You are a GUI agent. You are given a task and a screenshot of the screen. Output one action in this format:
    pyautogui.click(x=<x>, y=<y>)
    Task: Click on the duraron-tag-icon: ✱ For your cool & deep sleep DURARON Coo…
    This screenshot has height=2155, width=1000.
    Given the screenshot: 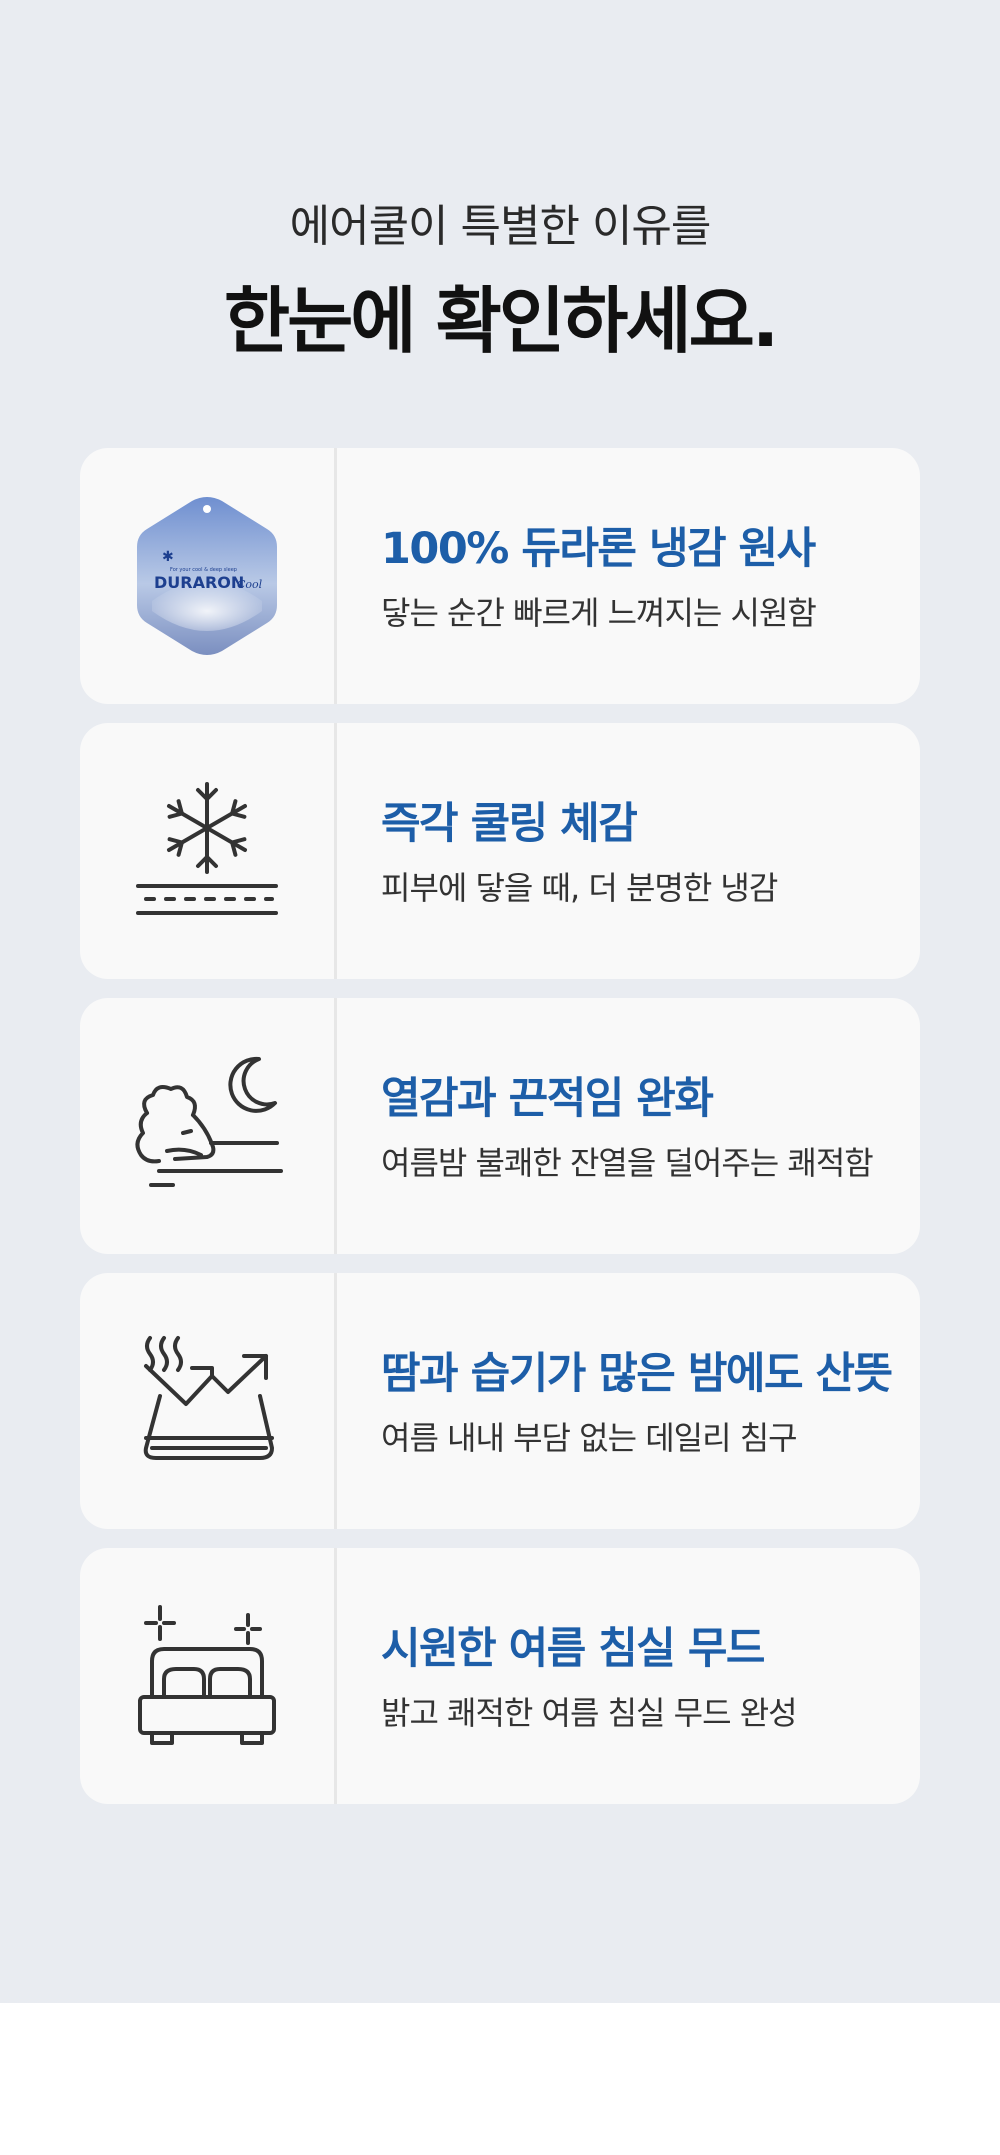 What is the action you would take?
    pyautogui.click(x=207, y=576)
    